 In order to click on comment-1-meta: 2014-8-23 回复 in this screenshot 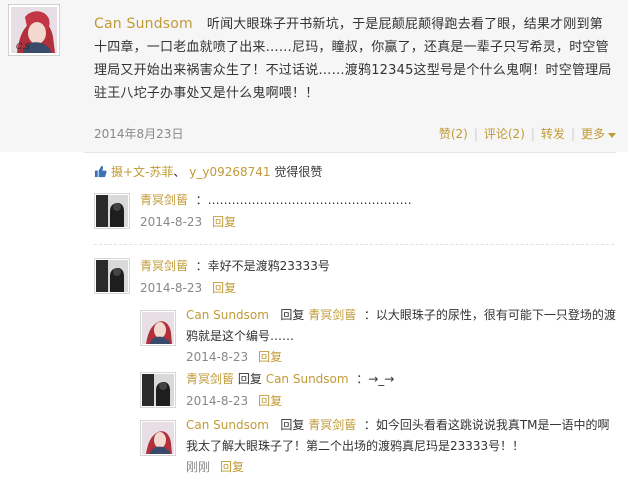, I will do `click(188, 222)`.